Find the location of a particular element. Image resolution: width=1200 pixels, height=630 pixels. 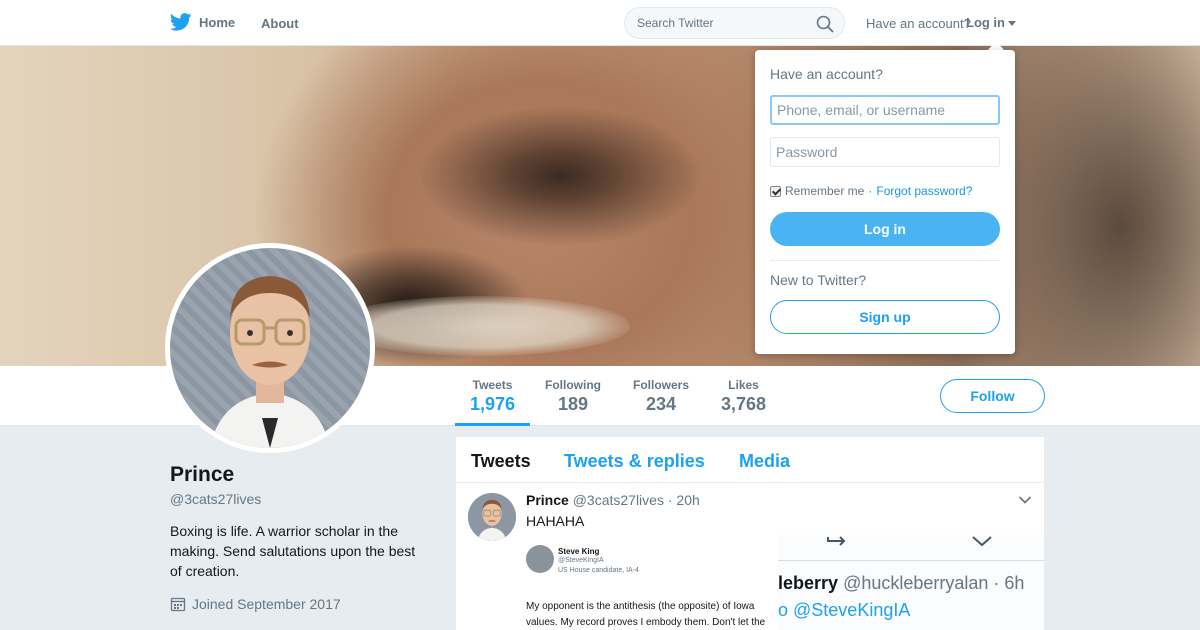

password-field is located at coordinates (885, 152).